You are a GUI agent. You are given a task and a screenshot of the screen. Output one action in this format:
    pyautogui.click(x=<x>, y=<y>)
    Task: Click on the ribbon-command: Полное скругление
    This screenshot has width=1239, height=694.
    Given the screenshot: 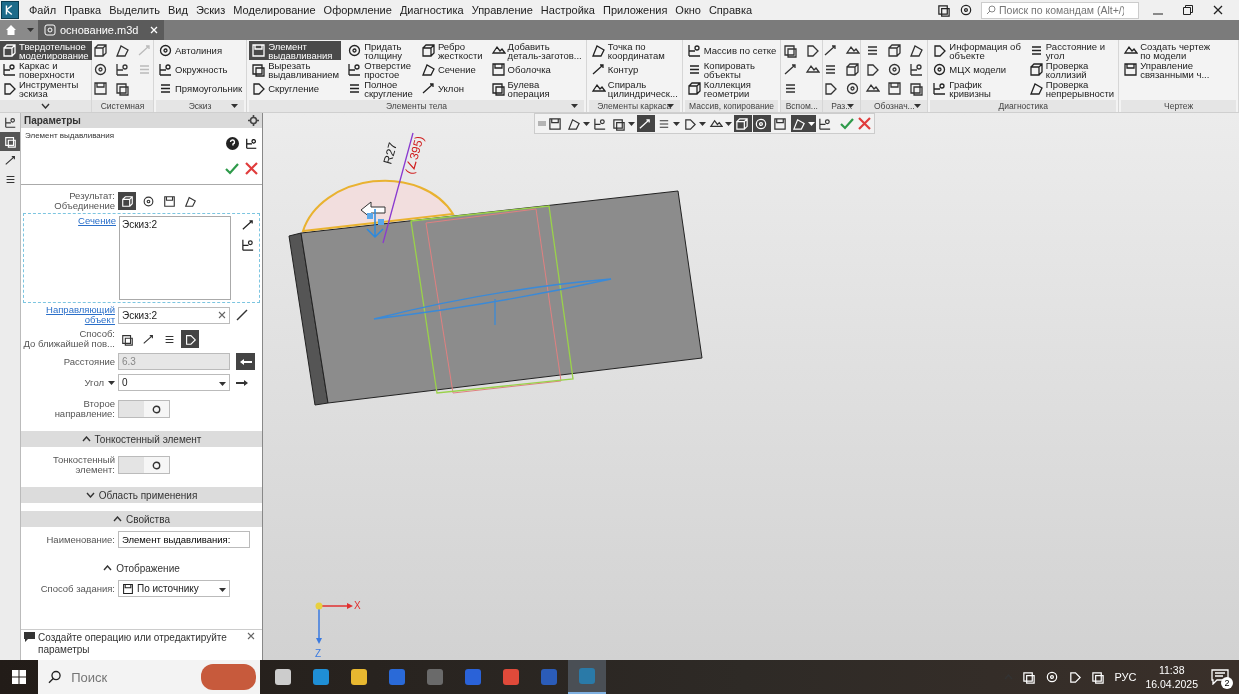 What is the action you would take?
    pyautogui.click(x=380, y=88)
    